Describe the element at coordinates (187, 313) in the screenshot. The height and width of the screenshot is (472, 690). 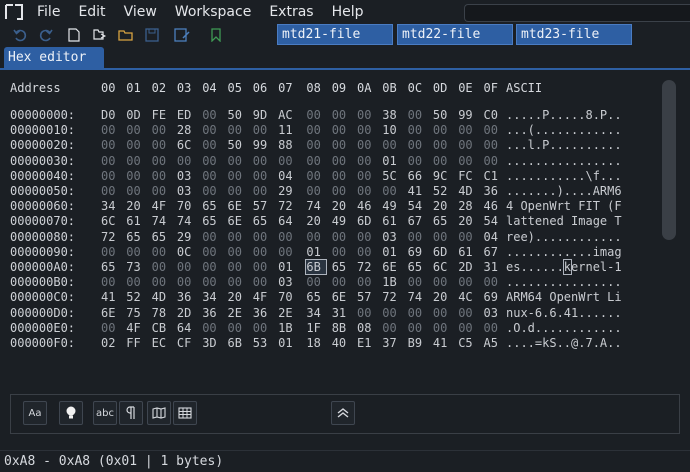
I see `hex-byte: 2D` at that location.